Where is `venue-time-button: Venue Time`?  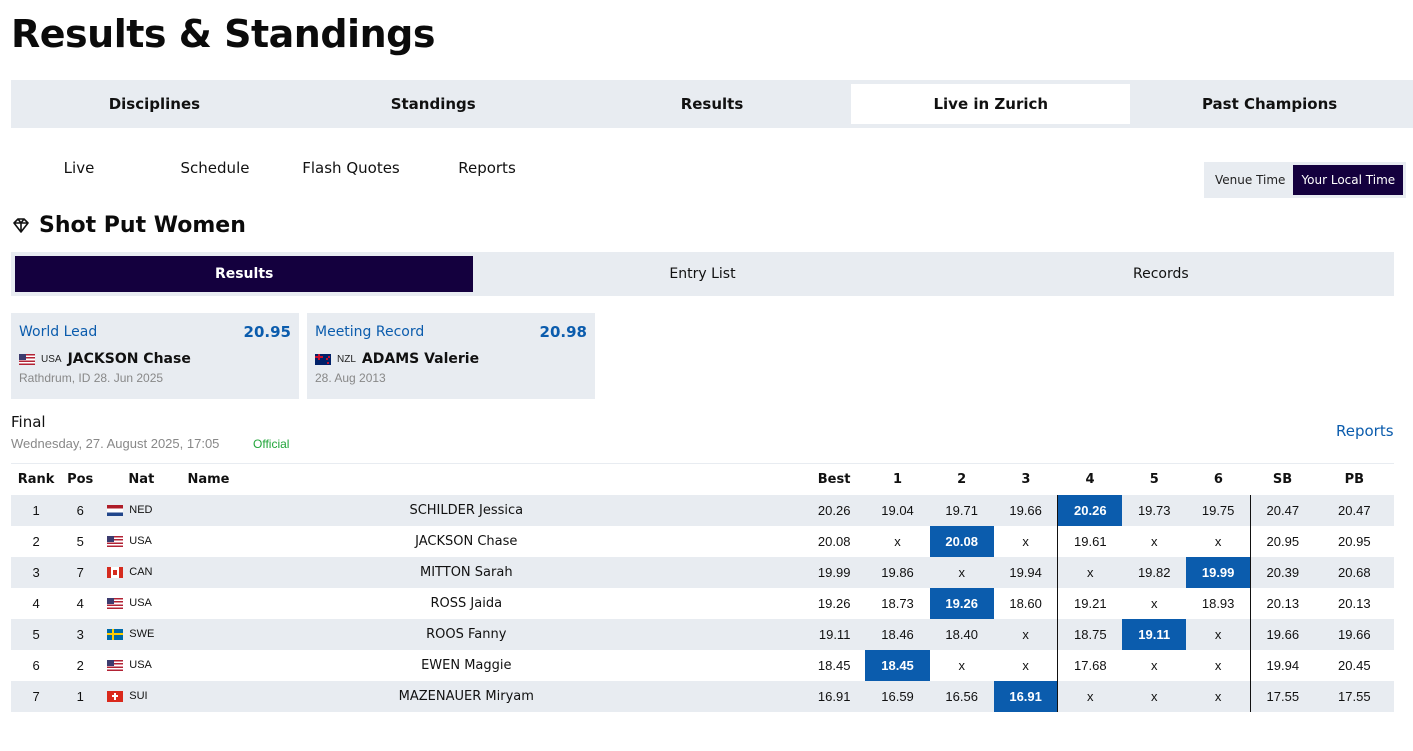 venue-time-button: Venue Time is located at coordinates (1250, 180).